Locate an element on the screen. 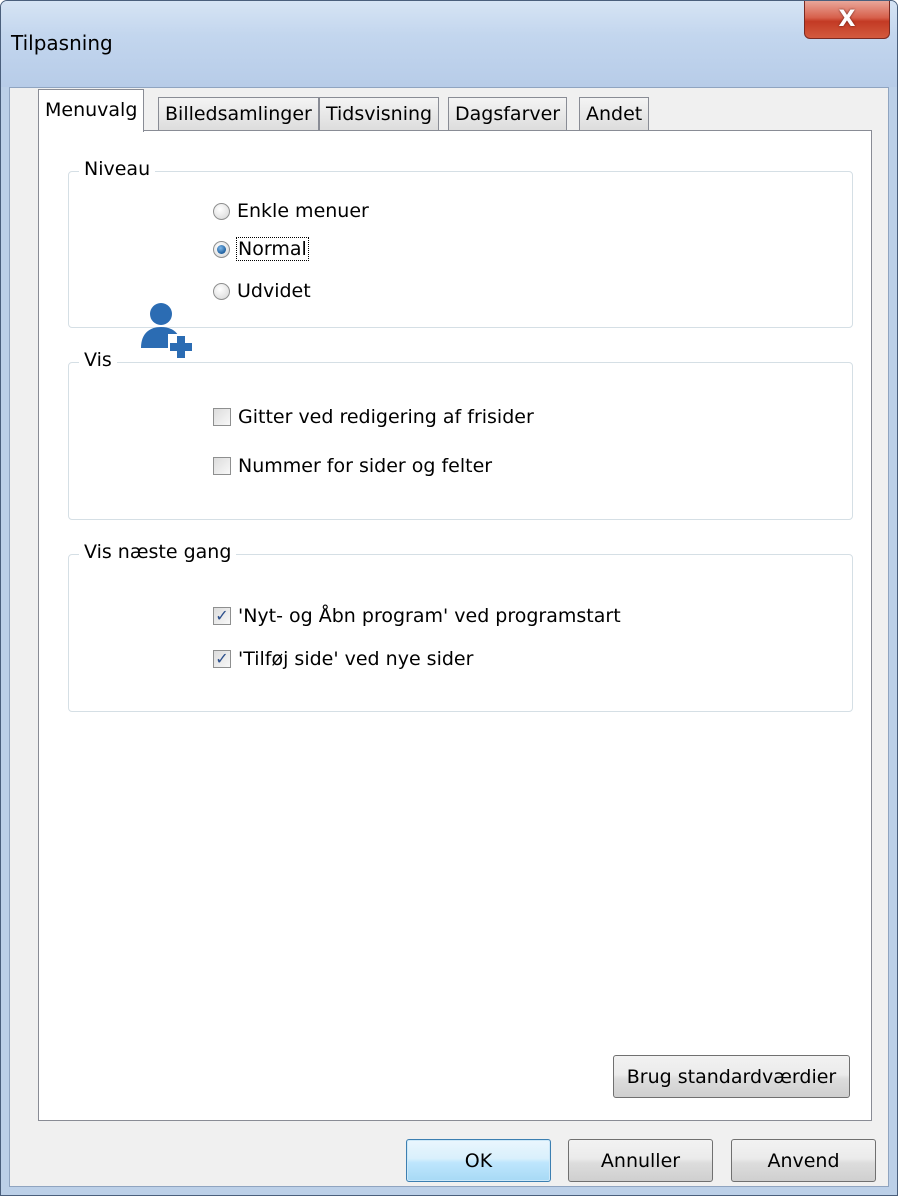 Image resolution: width=898 pixels, height=1196 pixels. group-label-vis: Vis is located at coordinates (98, 360).